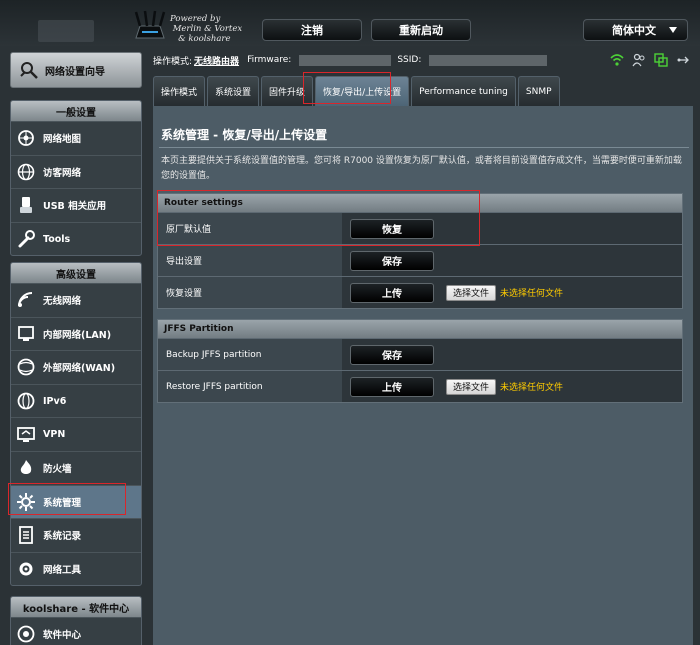  What do you see at coordinates (426, 60) in the screenshot?
I see `status-bar: 操作模式: 无线路由器 Firmware: SSID:` at bounding box center [426, 60].